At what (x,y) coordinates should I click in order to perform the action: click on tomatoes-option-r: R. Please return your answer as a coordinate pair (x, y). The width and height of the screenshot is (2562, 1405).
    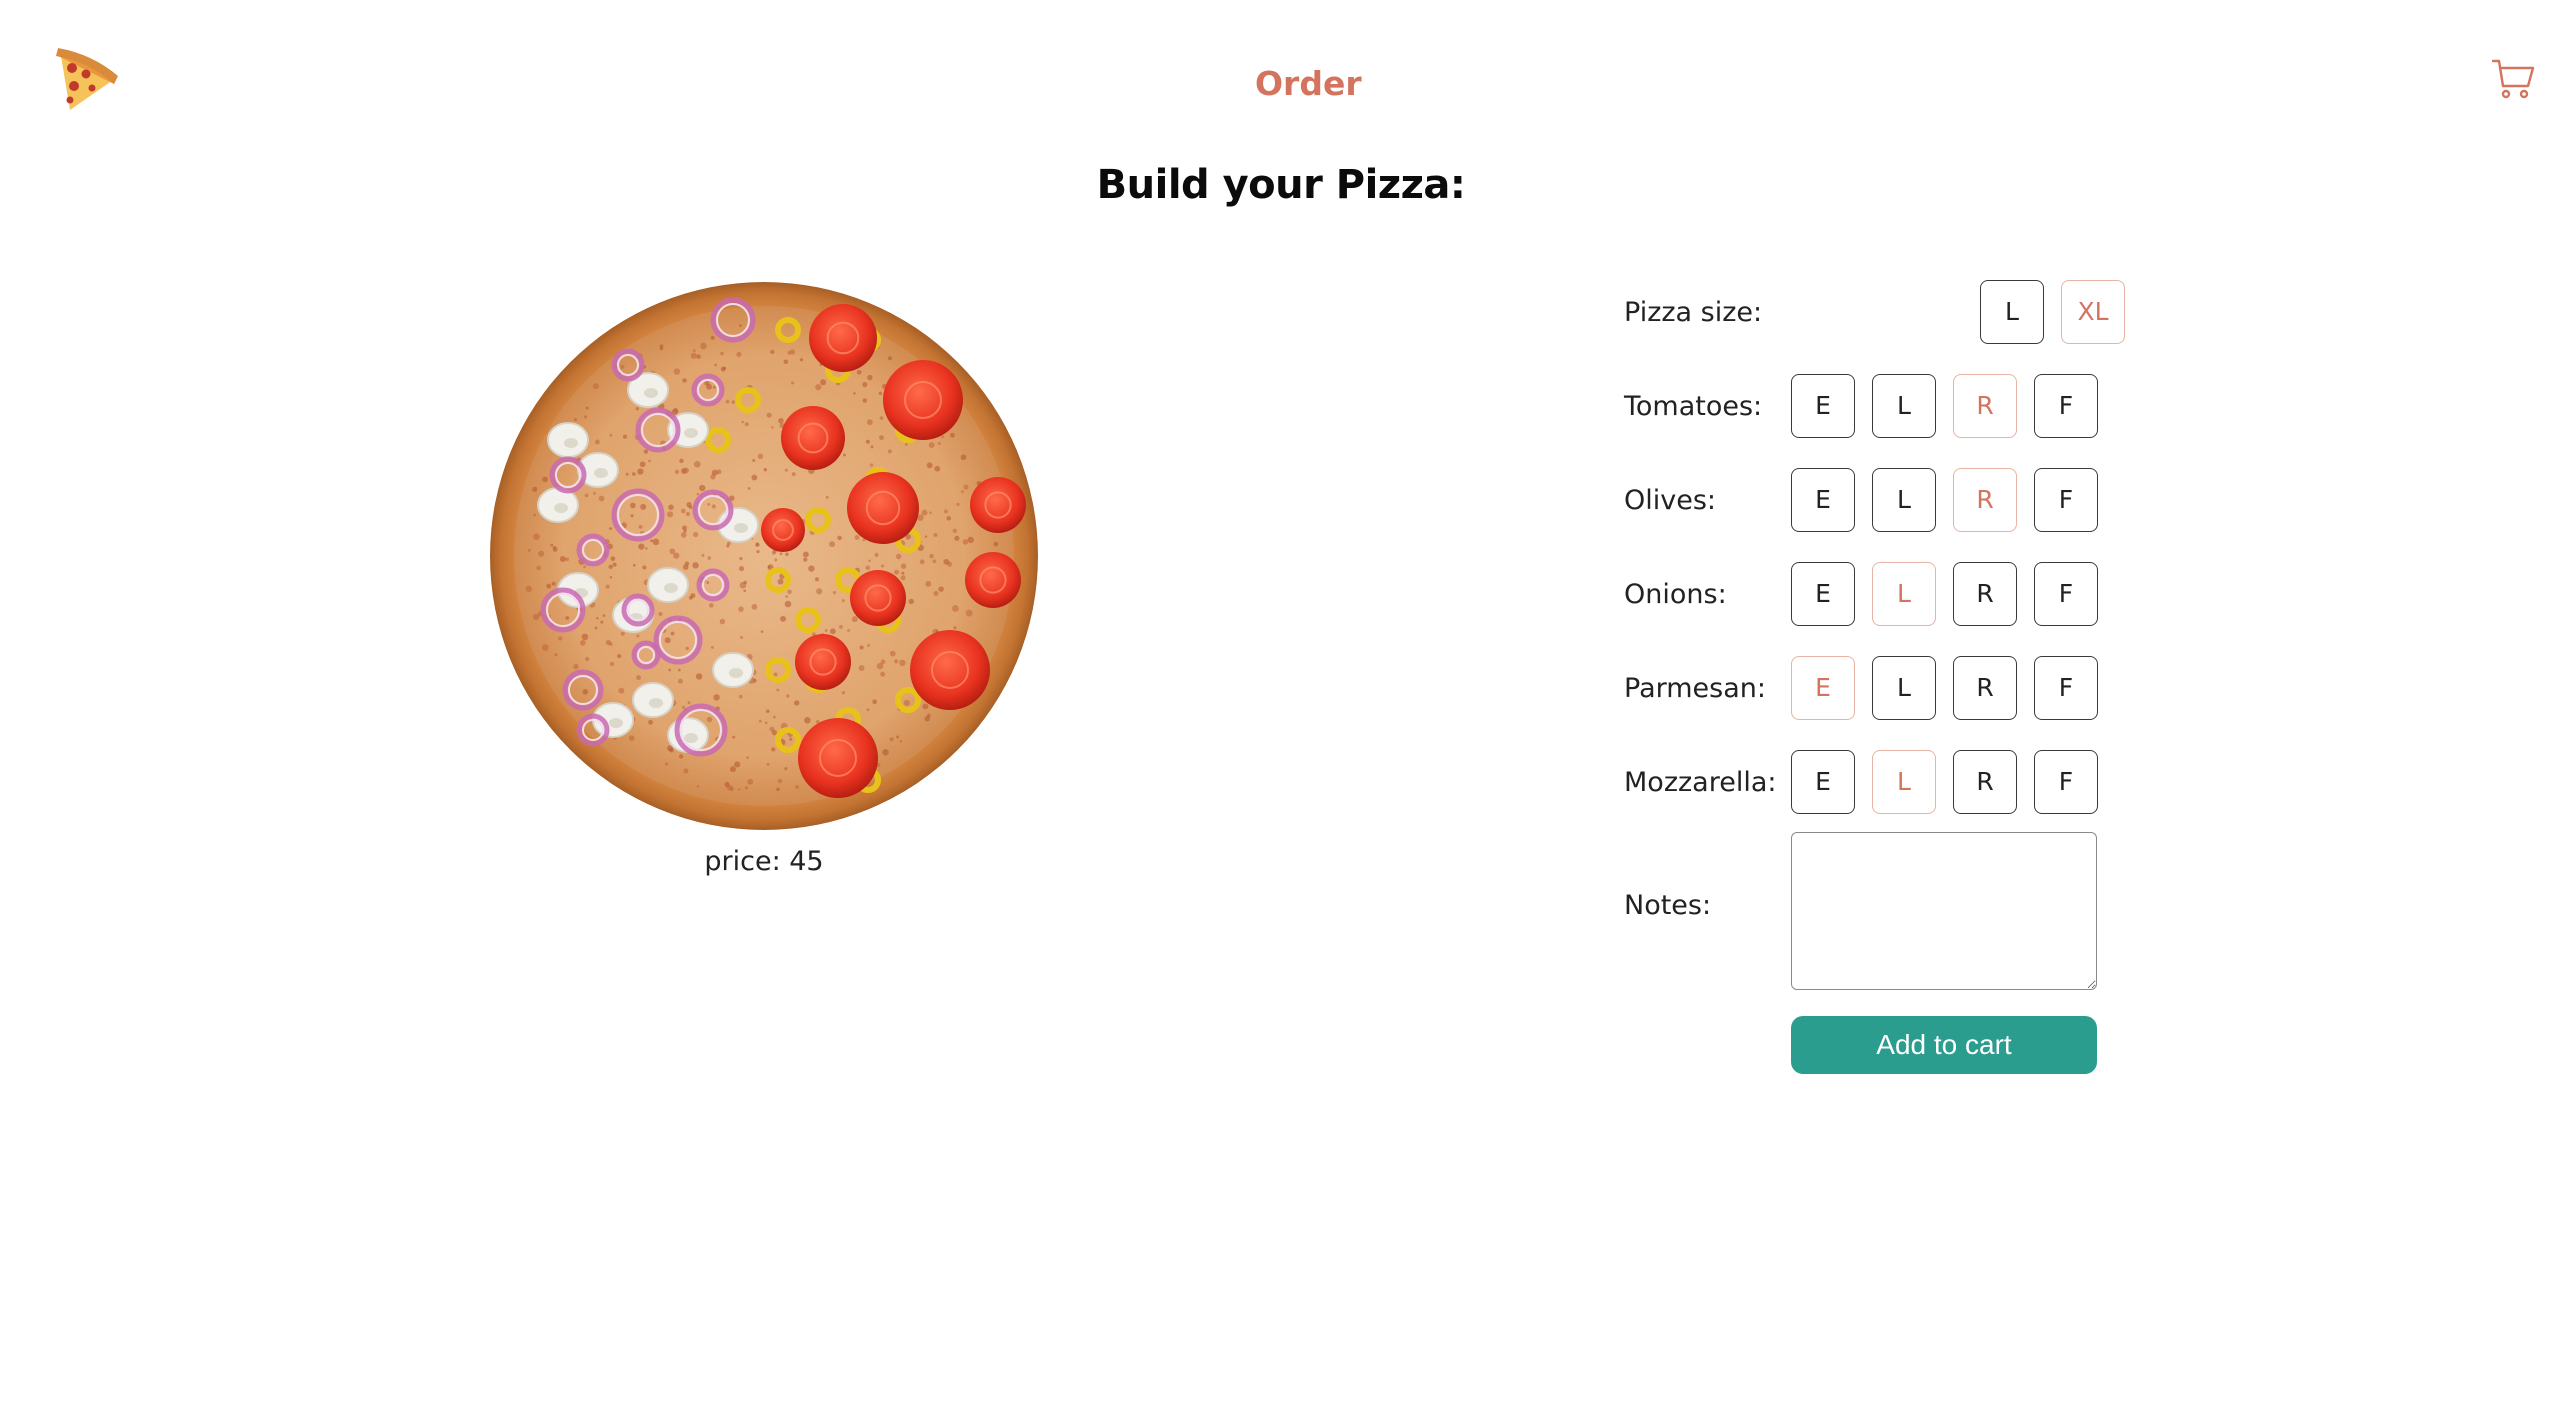
    Looking at the image, I should click on (1985, 406).